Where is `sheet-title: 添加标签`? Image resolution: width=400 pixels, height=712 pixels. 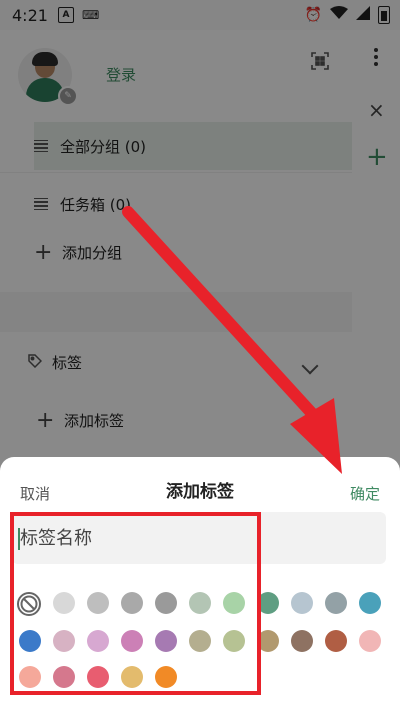 sheet-title: 添加标签 is located at coordinates (200, 492).